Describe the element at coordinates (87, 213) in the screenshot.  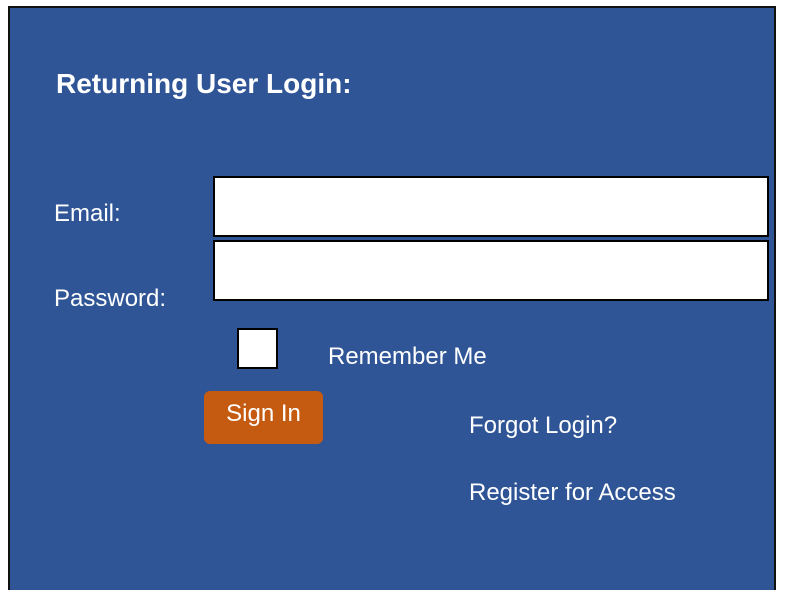
I see `email-label: Email:` at that location.